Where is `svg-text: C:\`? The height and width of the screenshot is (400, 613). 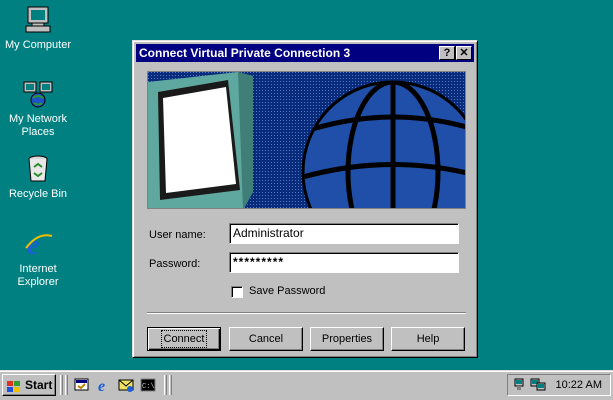 svg-text: C:\ is located at coordinates (148, 387).